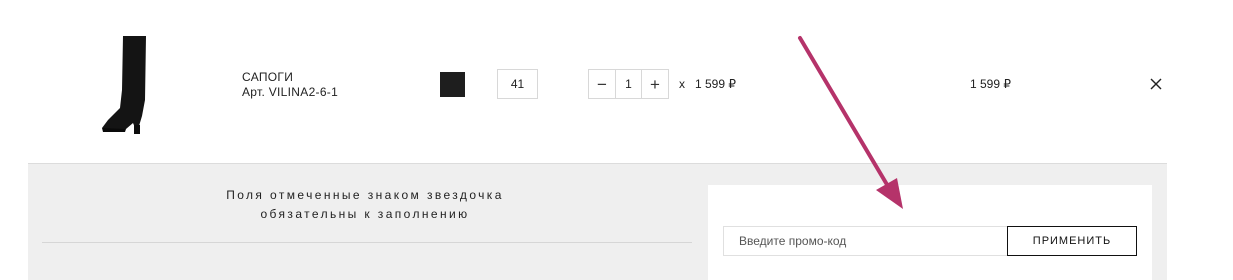 The image size is (1233, 280). Describe the element at coordinates (367, 242) in the screenshot. I see `divider` at that location.